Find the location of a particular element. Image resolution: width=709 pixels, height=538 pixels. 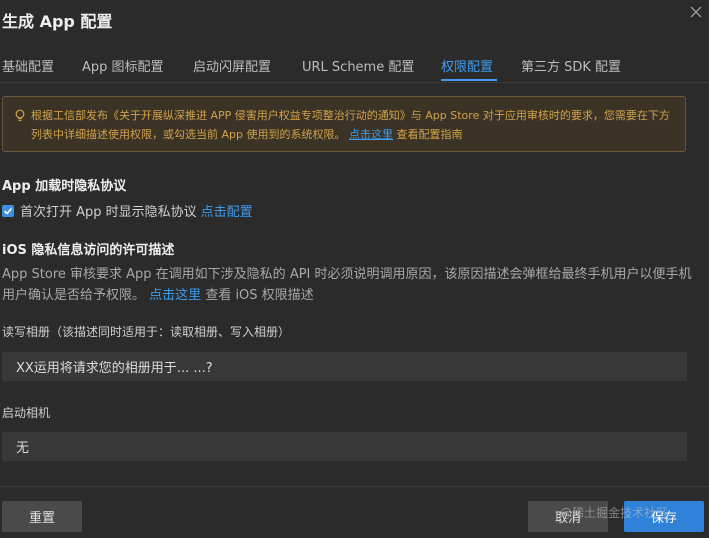

tab-splash: 启动闪屏配置 is located at coordinates (232, 65).